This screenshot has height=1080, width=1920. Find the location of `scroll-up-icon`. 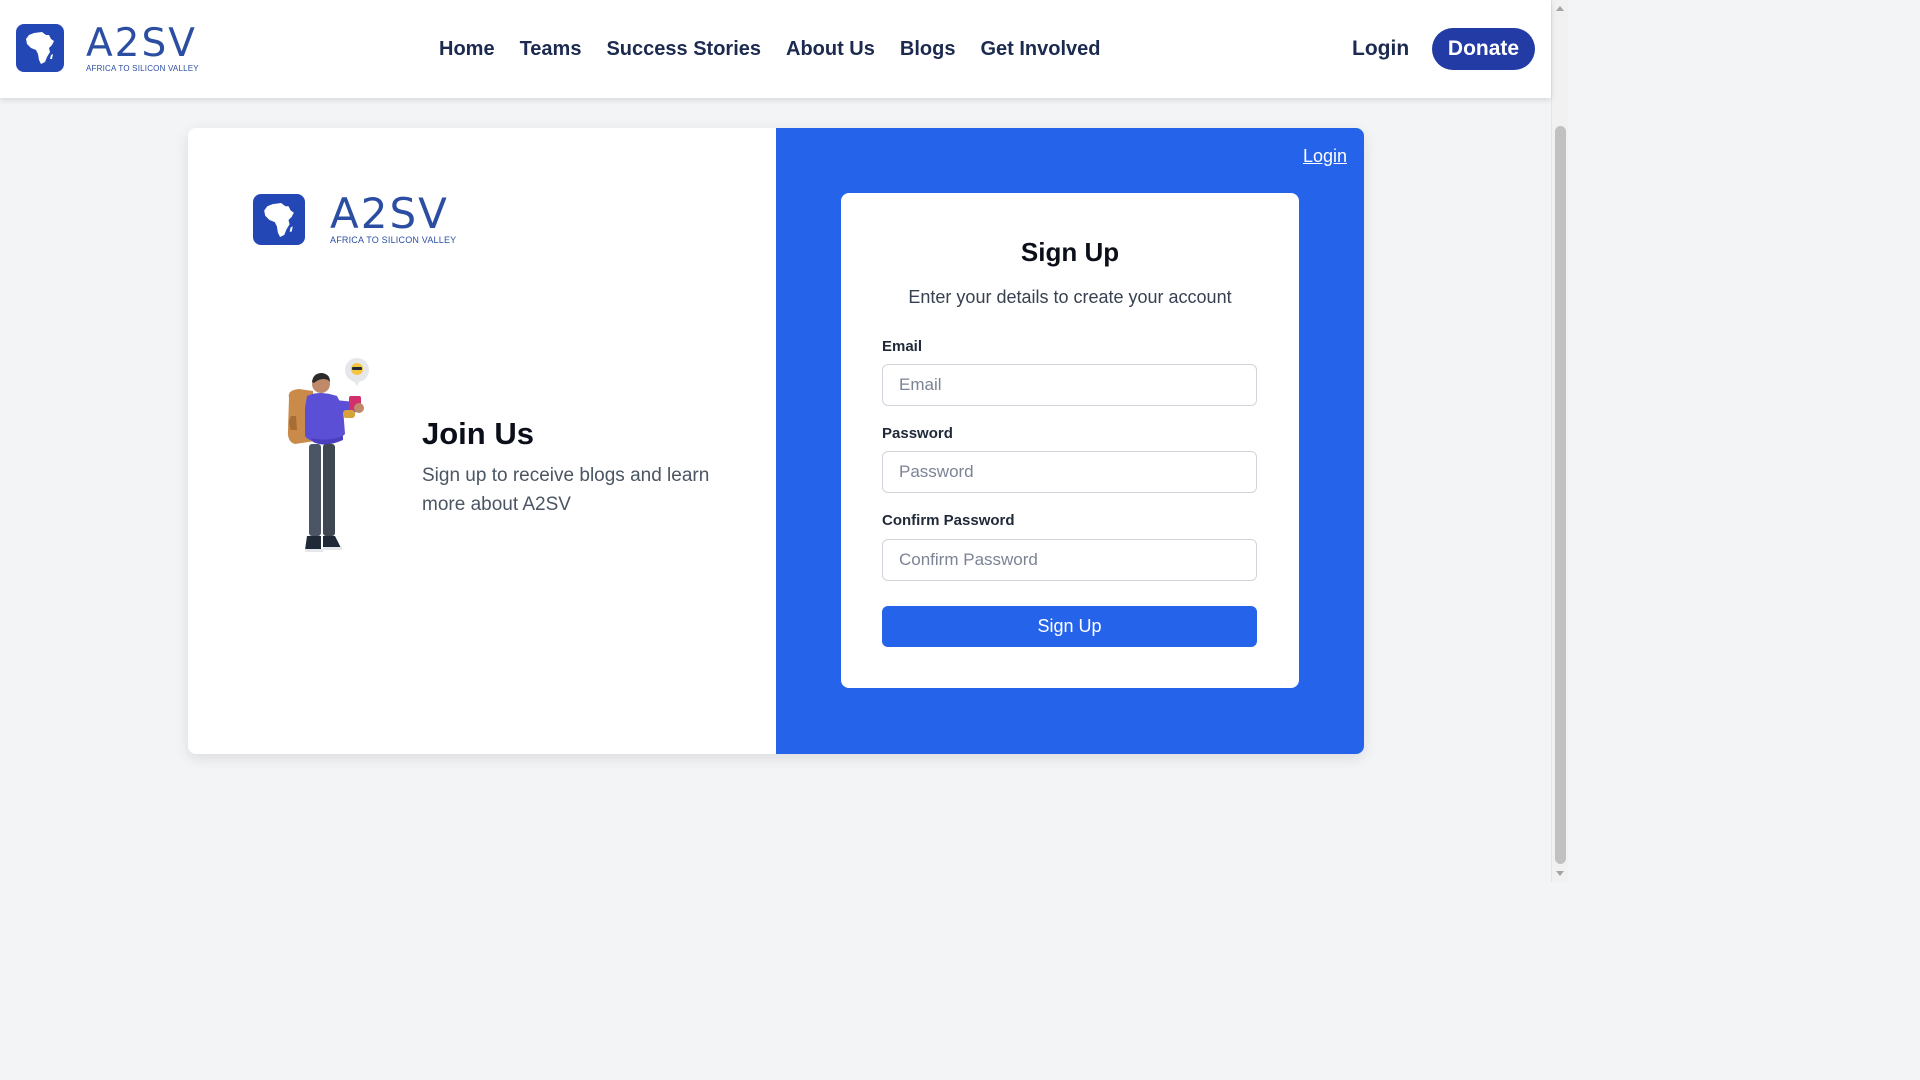

scroll-up-icon is located at coordinates (1560, 8).